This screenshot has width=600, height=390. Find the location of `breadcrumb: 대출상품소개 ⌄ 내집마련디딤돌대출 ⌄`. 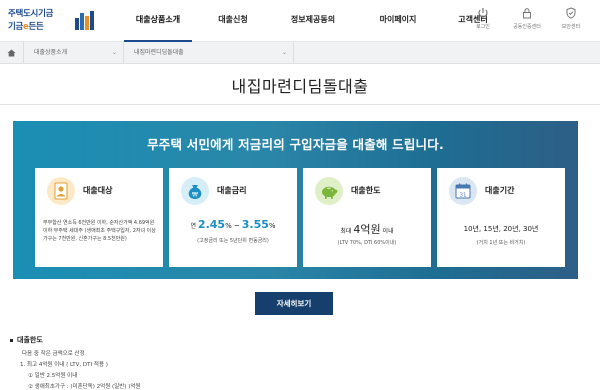

breadcrumb: 대출상품소개 ⌄ 내집마련디딤돌대출 ⌄ is located at coordinates (300, 53).